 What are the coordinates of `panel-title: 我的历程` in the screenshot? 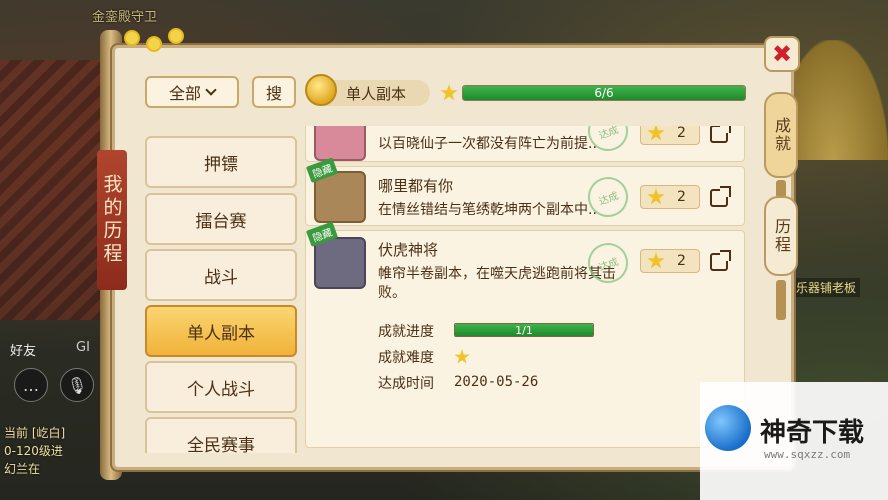 It's located at (112, 220).